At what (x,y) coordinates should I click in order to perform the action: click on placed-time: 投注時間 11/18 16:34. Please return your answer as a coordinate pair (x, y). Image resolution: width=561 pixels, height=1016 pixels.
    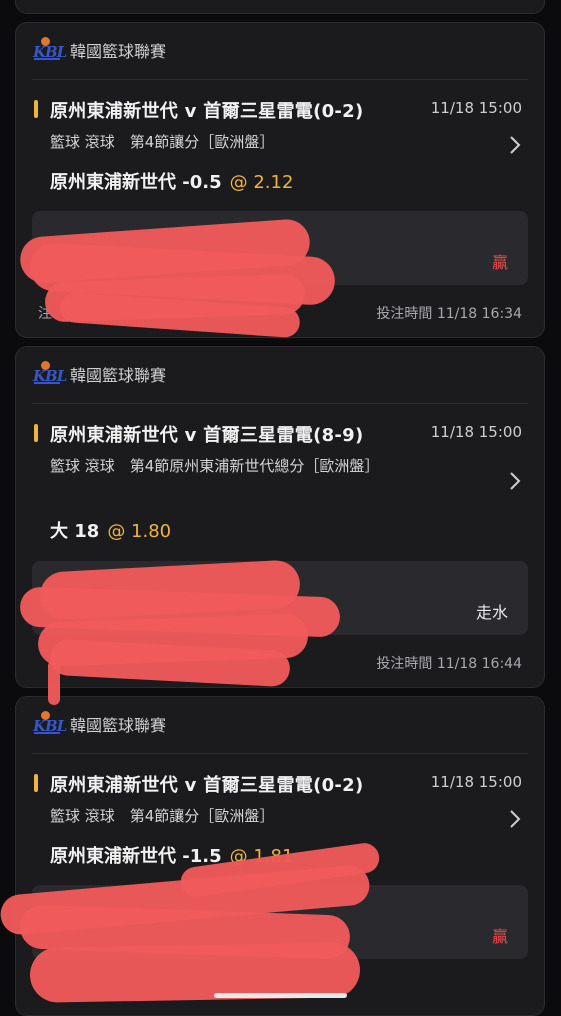
    Looking at the image, I should click on (449, 314).